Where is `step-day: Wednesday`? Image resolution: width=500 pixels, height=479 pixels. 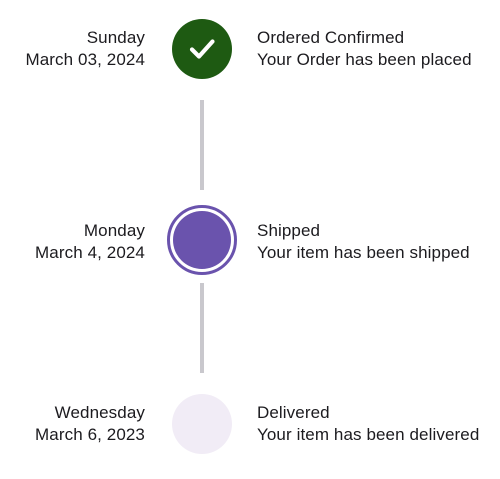
step-day: Wednesday is located at coordinates (99, 412).